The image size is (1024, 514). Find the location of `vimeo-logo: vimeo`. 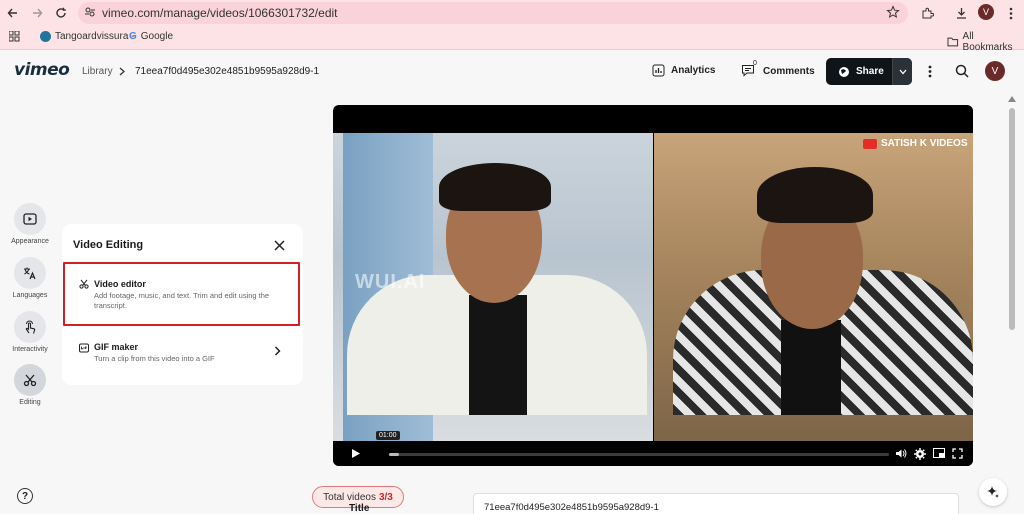

vimeo-logo: vimeo is located at coordinates (42, 70).